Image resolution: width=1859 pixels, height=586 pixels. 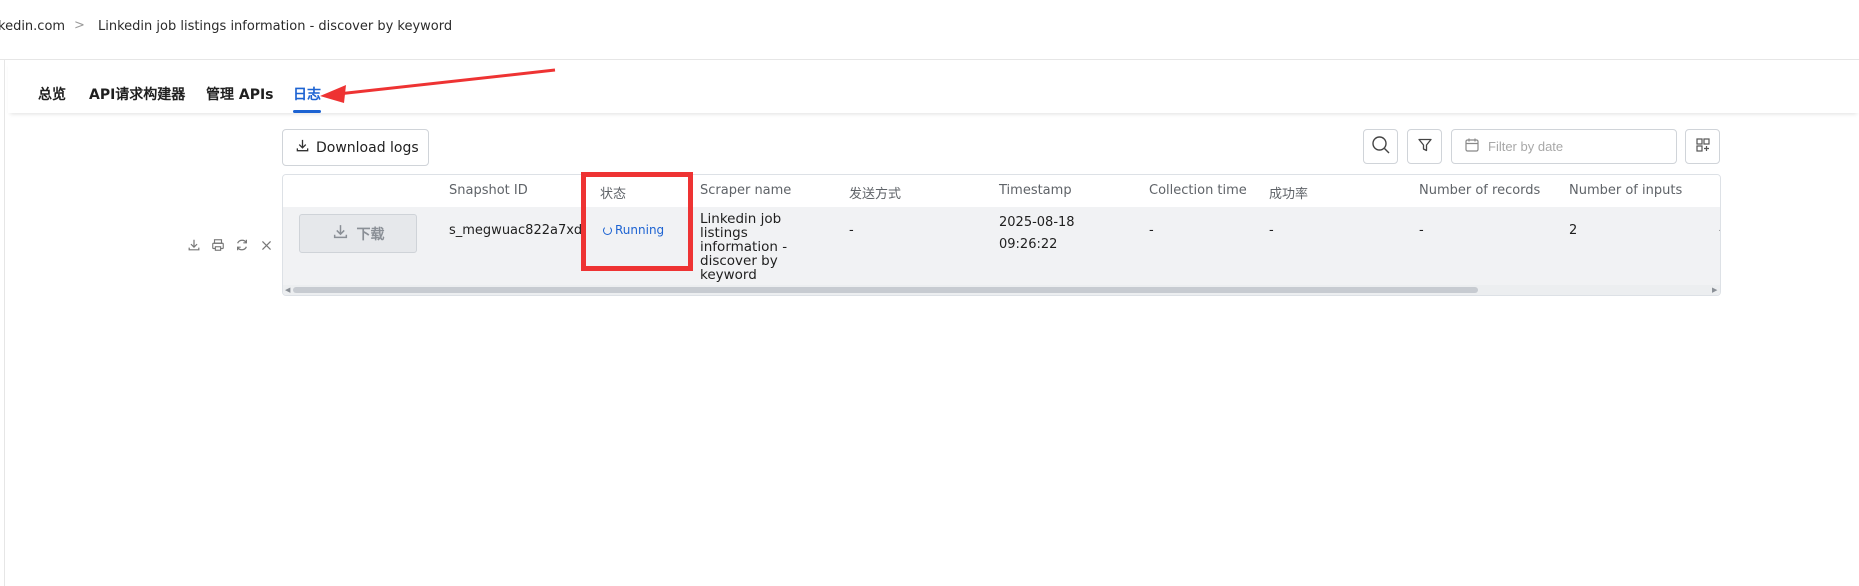 I want to click on close-icon, so click(x=266, y=245).